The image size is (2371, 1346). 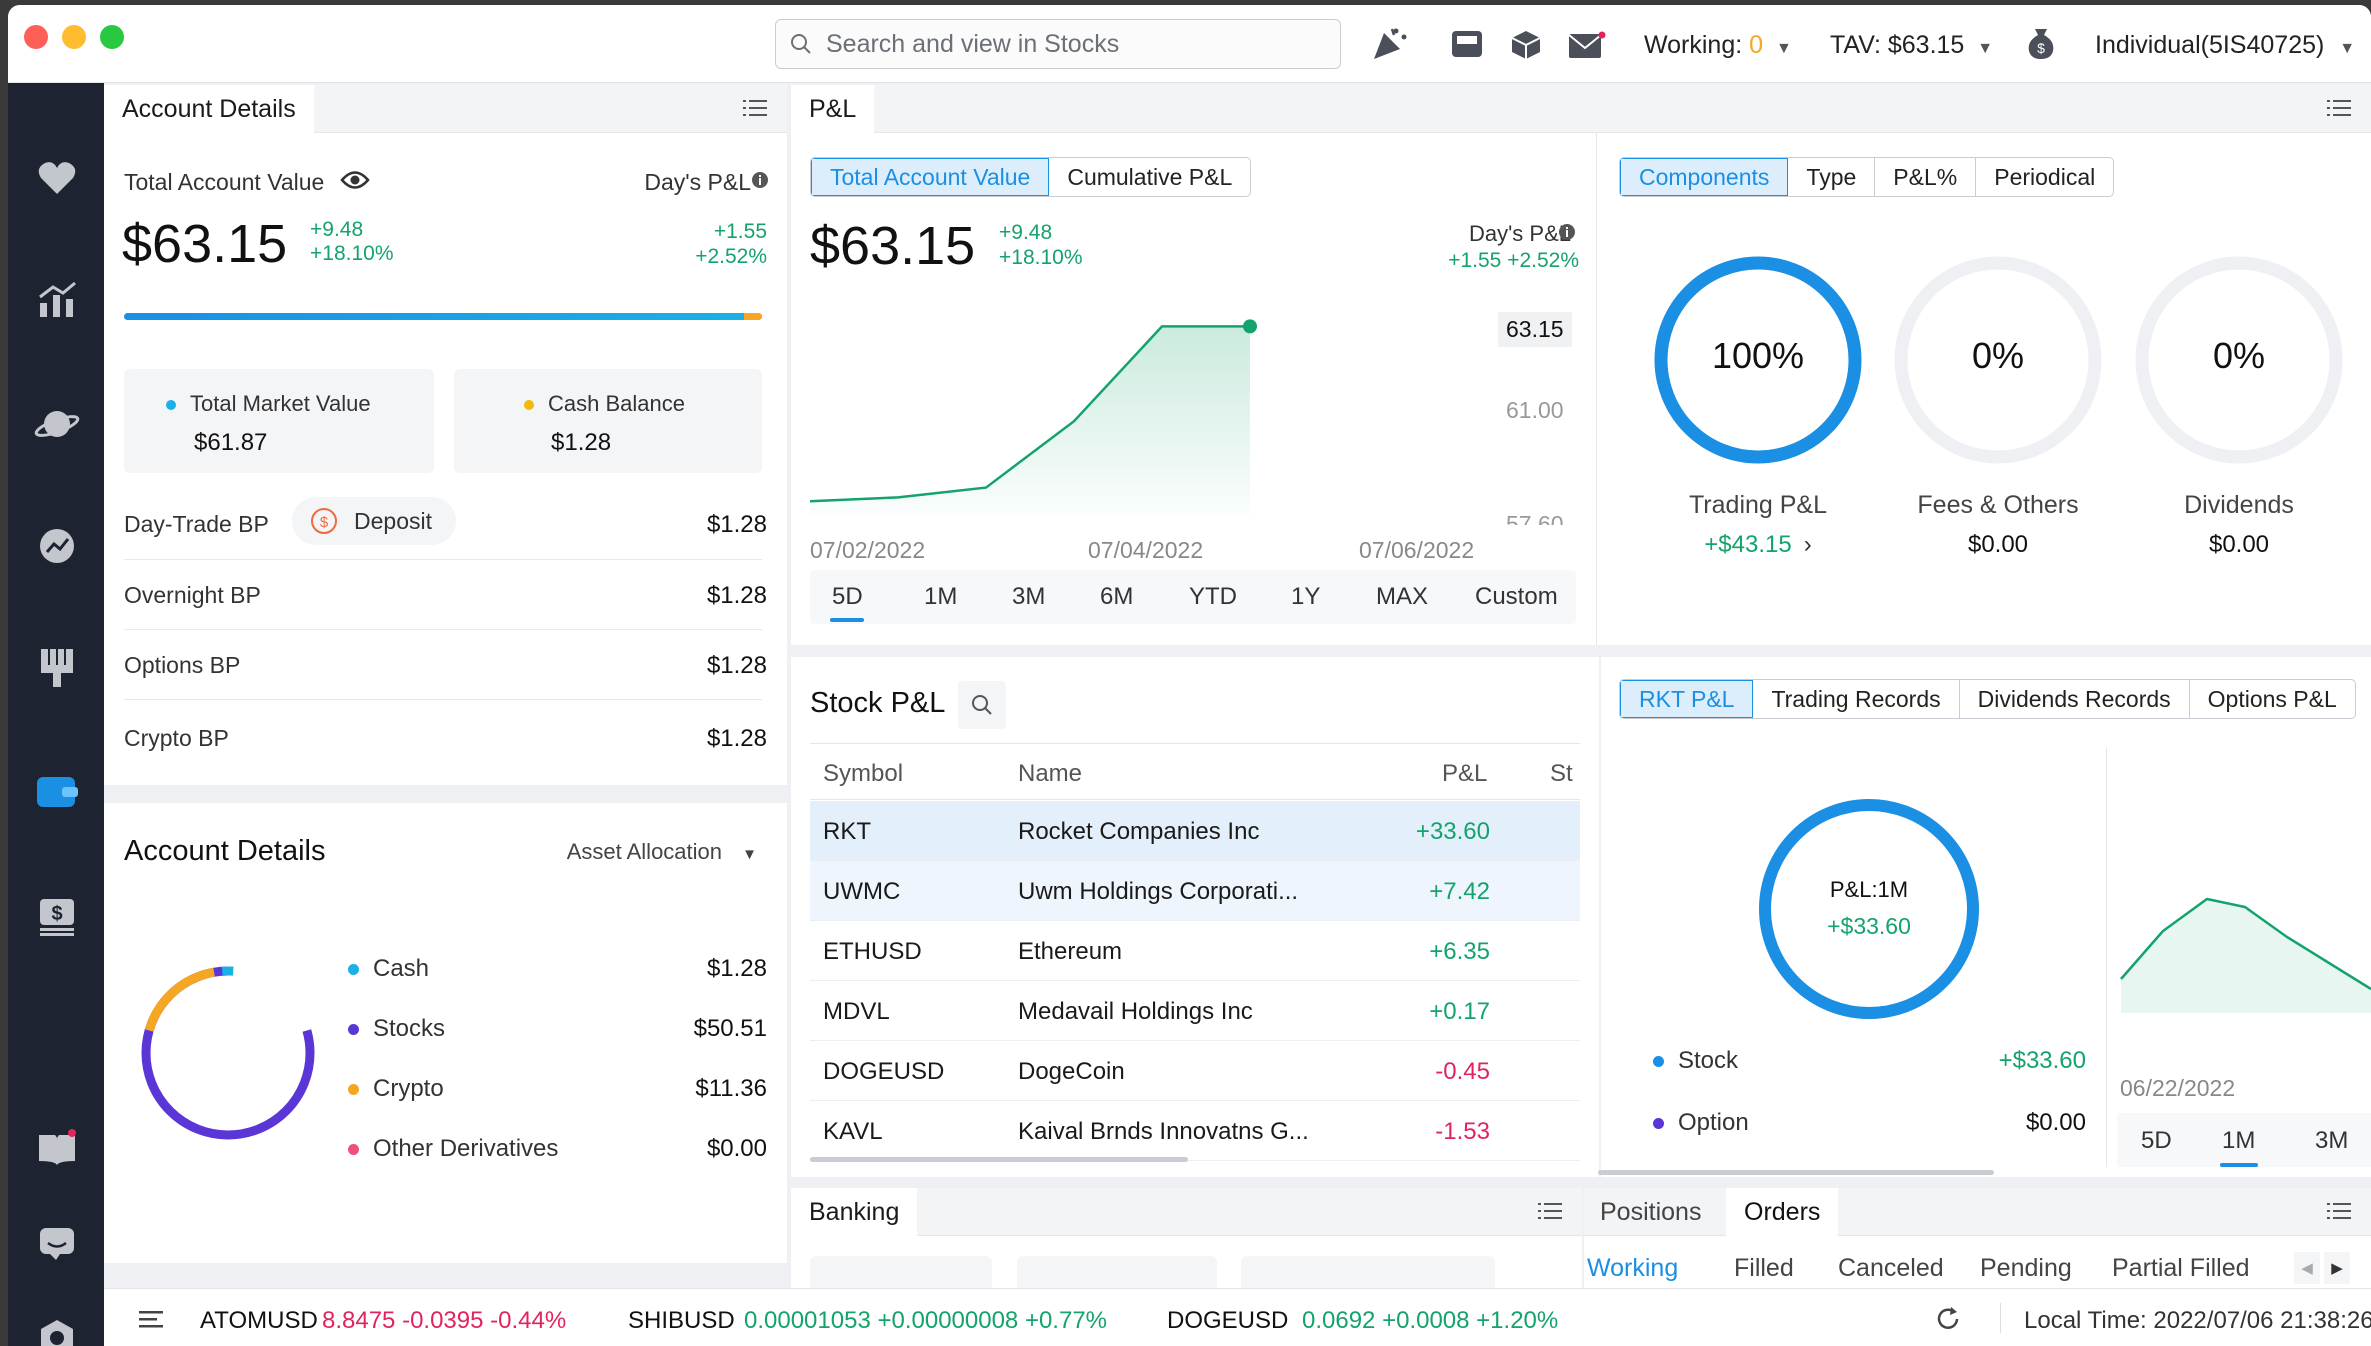 What do you see at coordinates (2044, 177) in the screenshot?
I see `tab-periodical: Periodical` at bounding box center [2044, 177].